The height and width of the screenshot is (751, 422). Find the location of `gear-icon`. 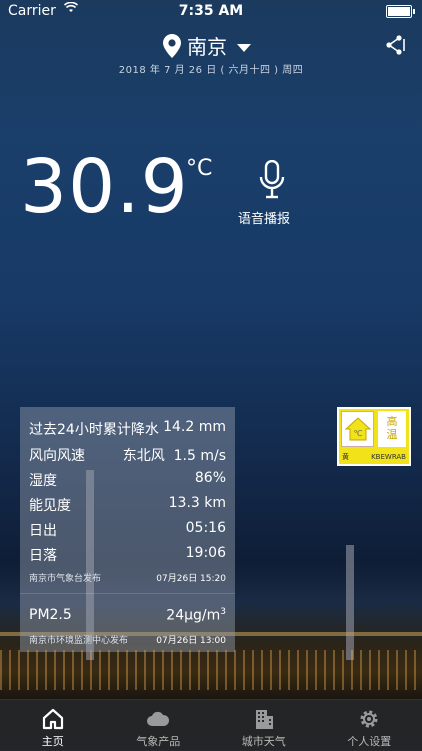

gear-icon is located at coordinates (369, 719).